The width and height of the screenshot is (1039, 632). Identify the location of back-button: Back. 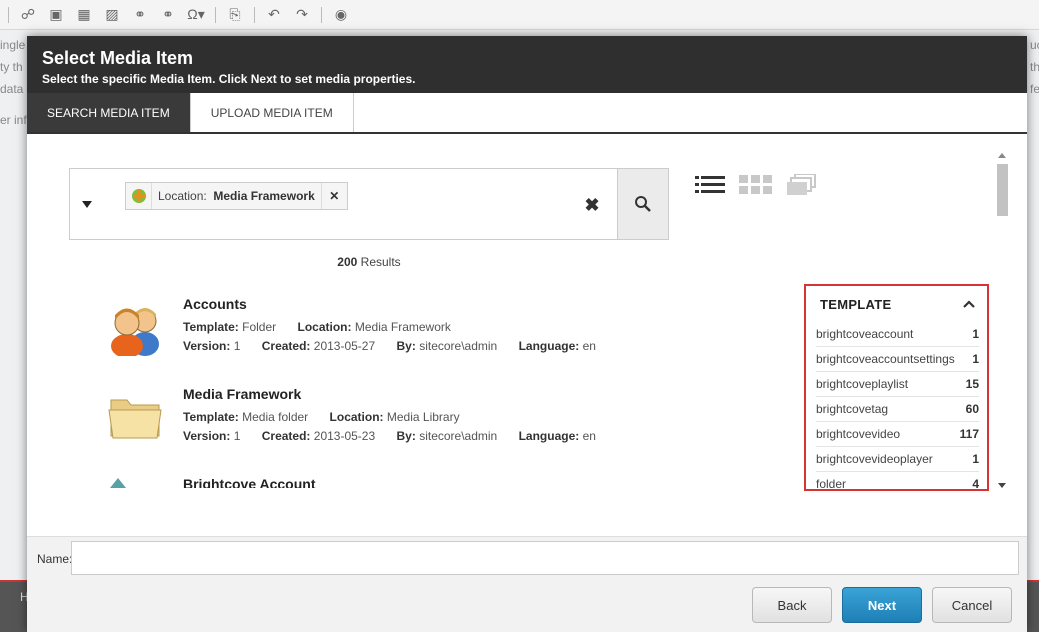
(792, 605).